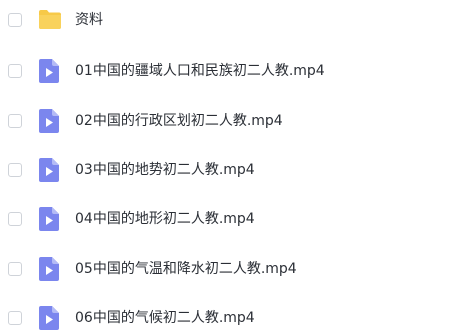 This screenshot has width=467, height=333. I want to click on file-row: 04中国的地形初二人教.mp4, so click(233, 220).